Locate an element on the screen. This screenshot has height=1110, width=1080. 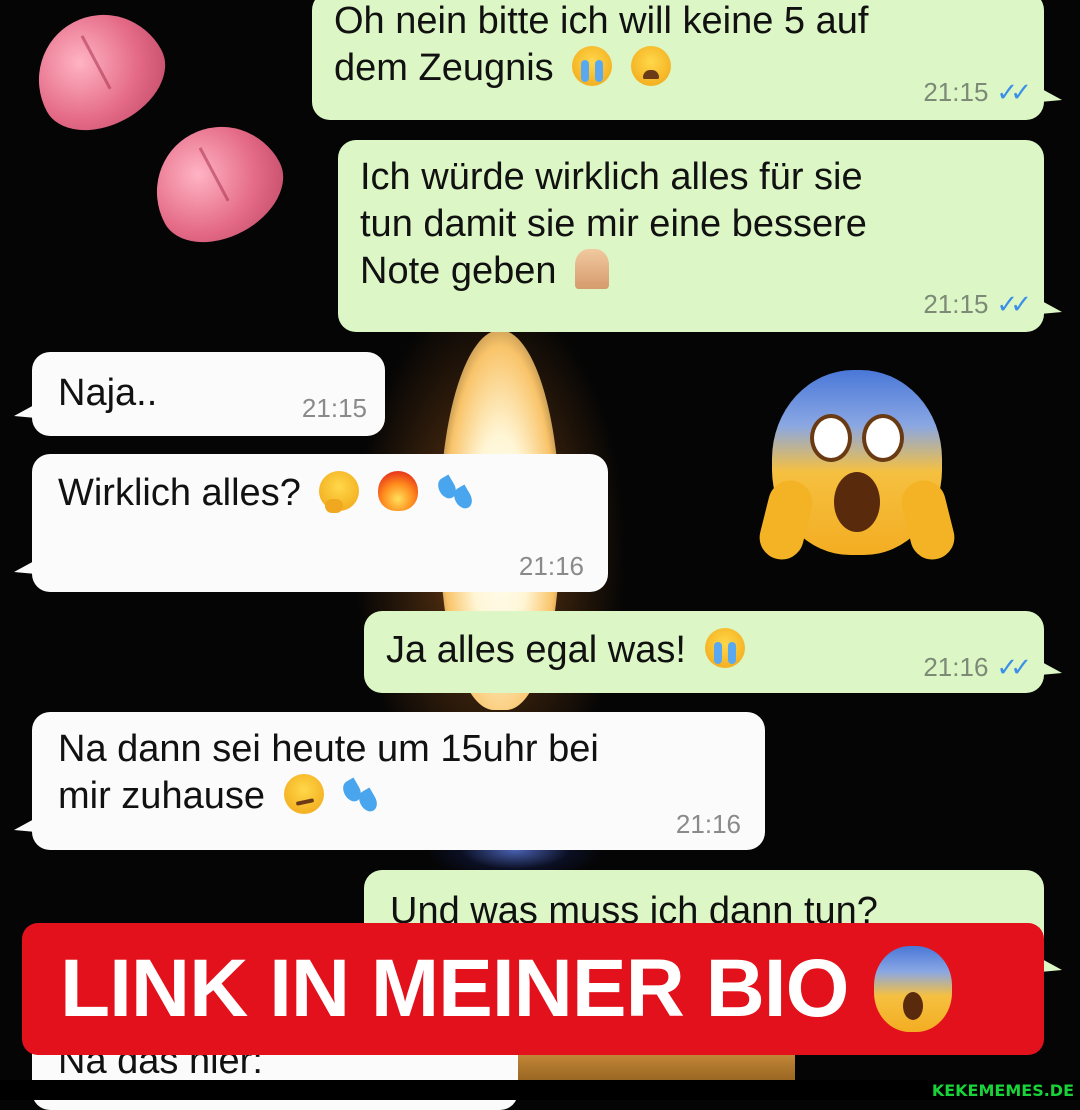
link-in-bio-banner: LINK IN MEINER BIO is located at coordinates (533, 989).